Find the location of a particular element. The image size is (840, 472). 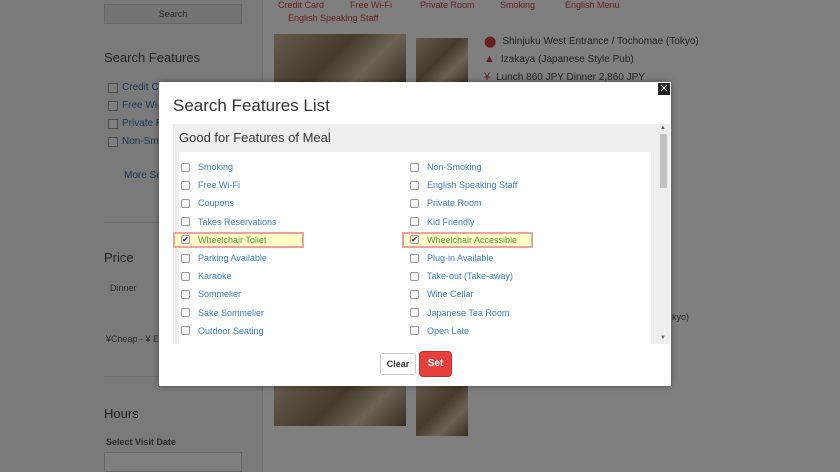

feature-option: Kid Friendly is located at coordinates (442, 222).